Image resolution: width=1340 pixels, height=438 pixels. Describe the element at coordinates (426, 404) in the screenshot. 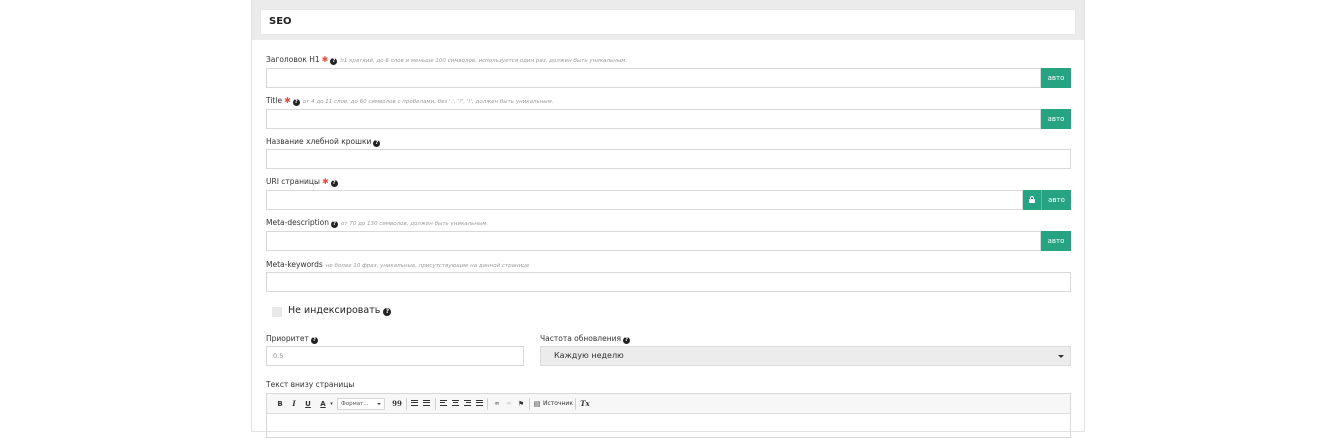

I see `bulleted-list-icon` at that location.